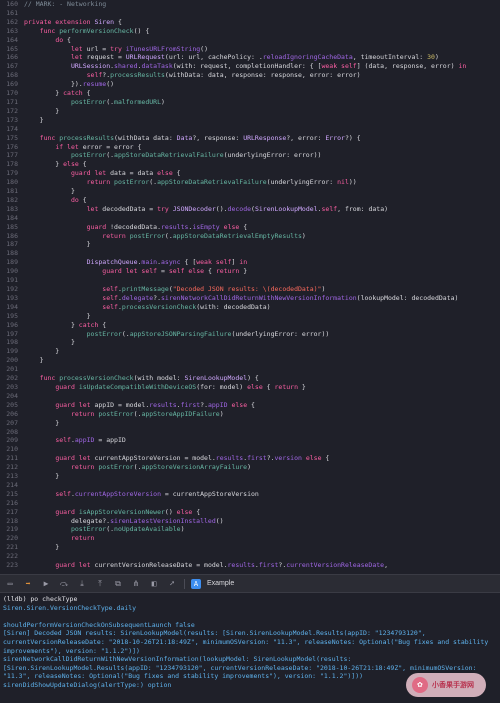 This screenshot has width=500, height=703. I want to click on code-text: // MARK: - Networking, so click(65, 4).